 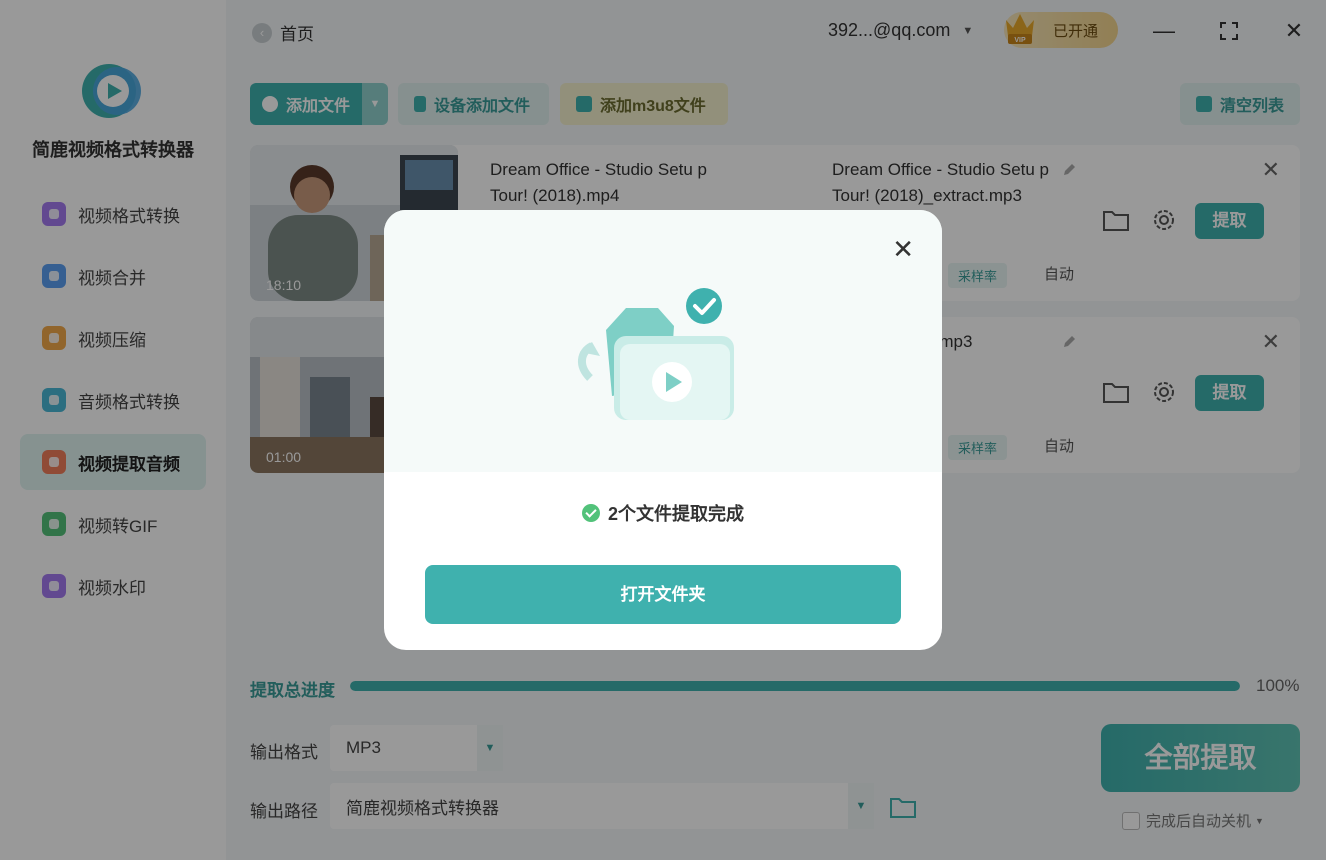 What do you see at coordinates (656, 354) in the screenshot?
I see `folder-complete-illustration` at bounding box center [656, 354].